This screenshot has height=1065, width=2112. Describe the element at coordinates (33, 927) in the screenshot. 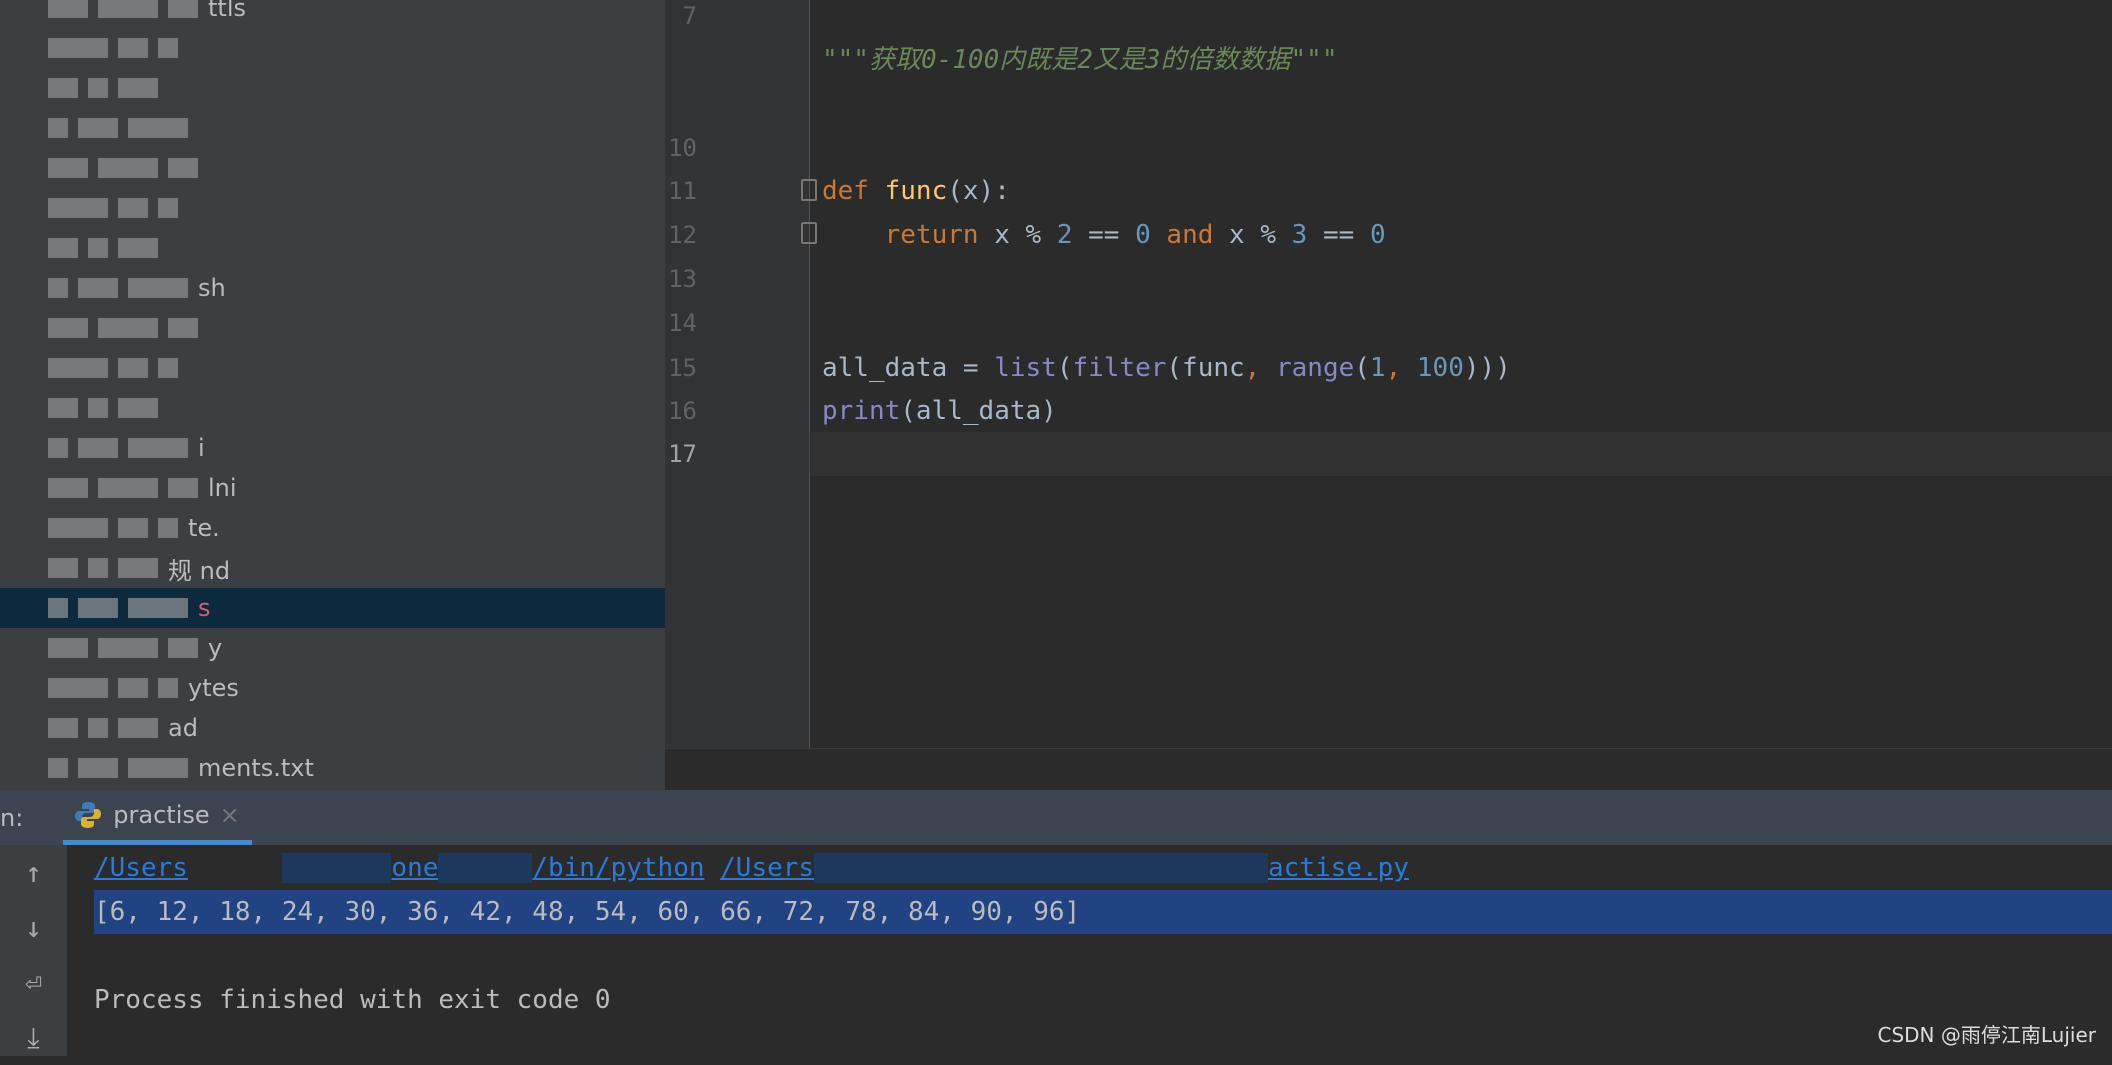

I see `down-arrow-icon: ↓` at that location.